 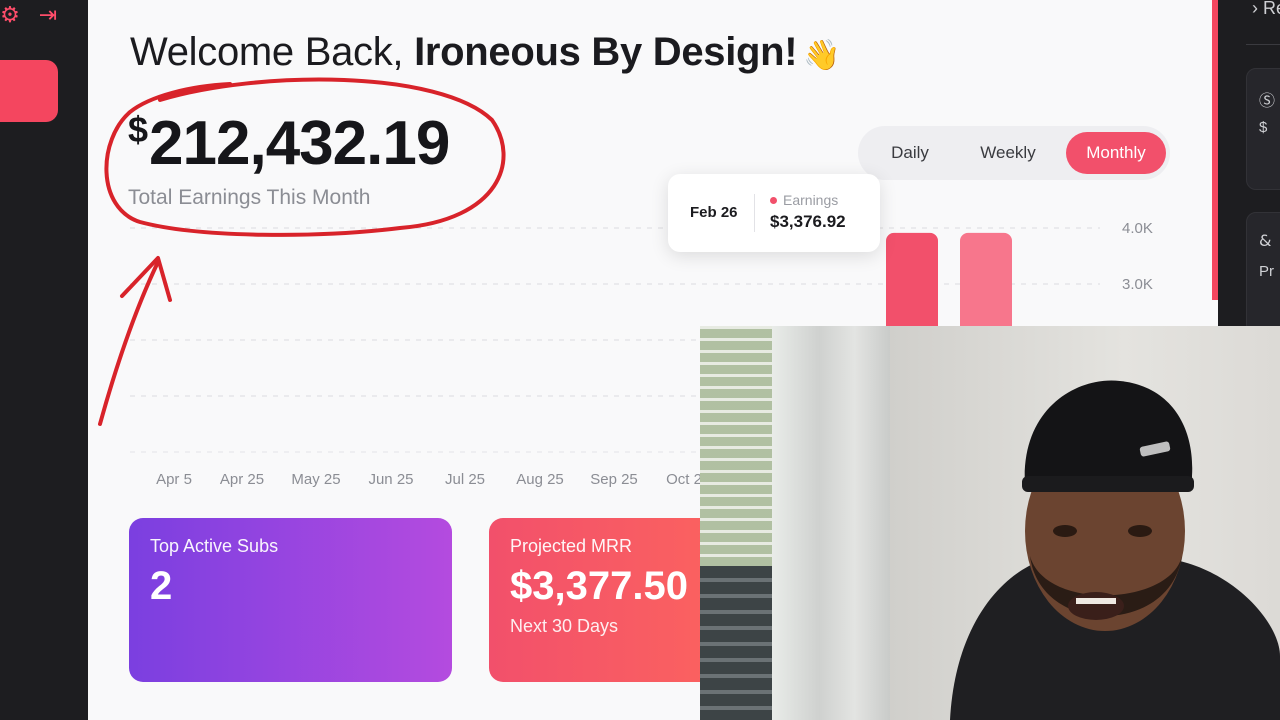 What do you see at coordinates (773, 200) in the screenshot?
I see `series-dot-icon` at bounding box center [773, 200].